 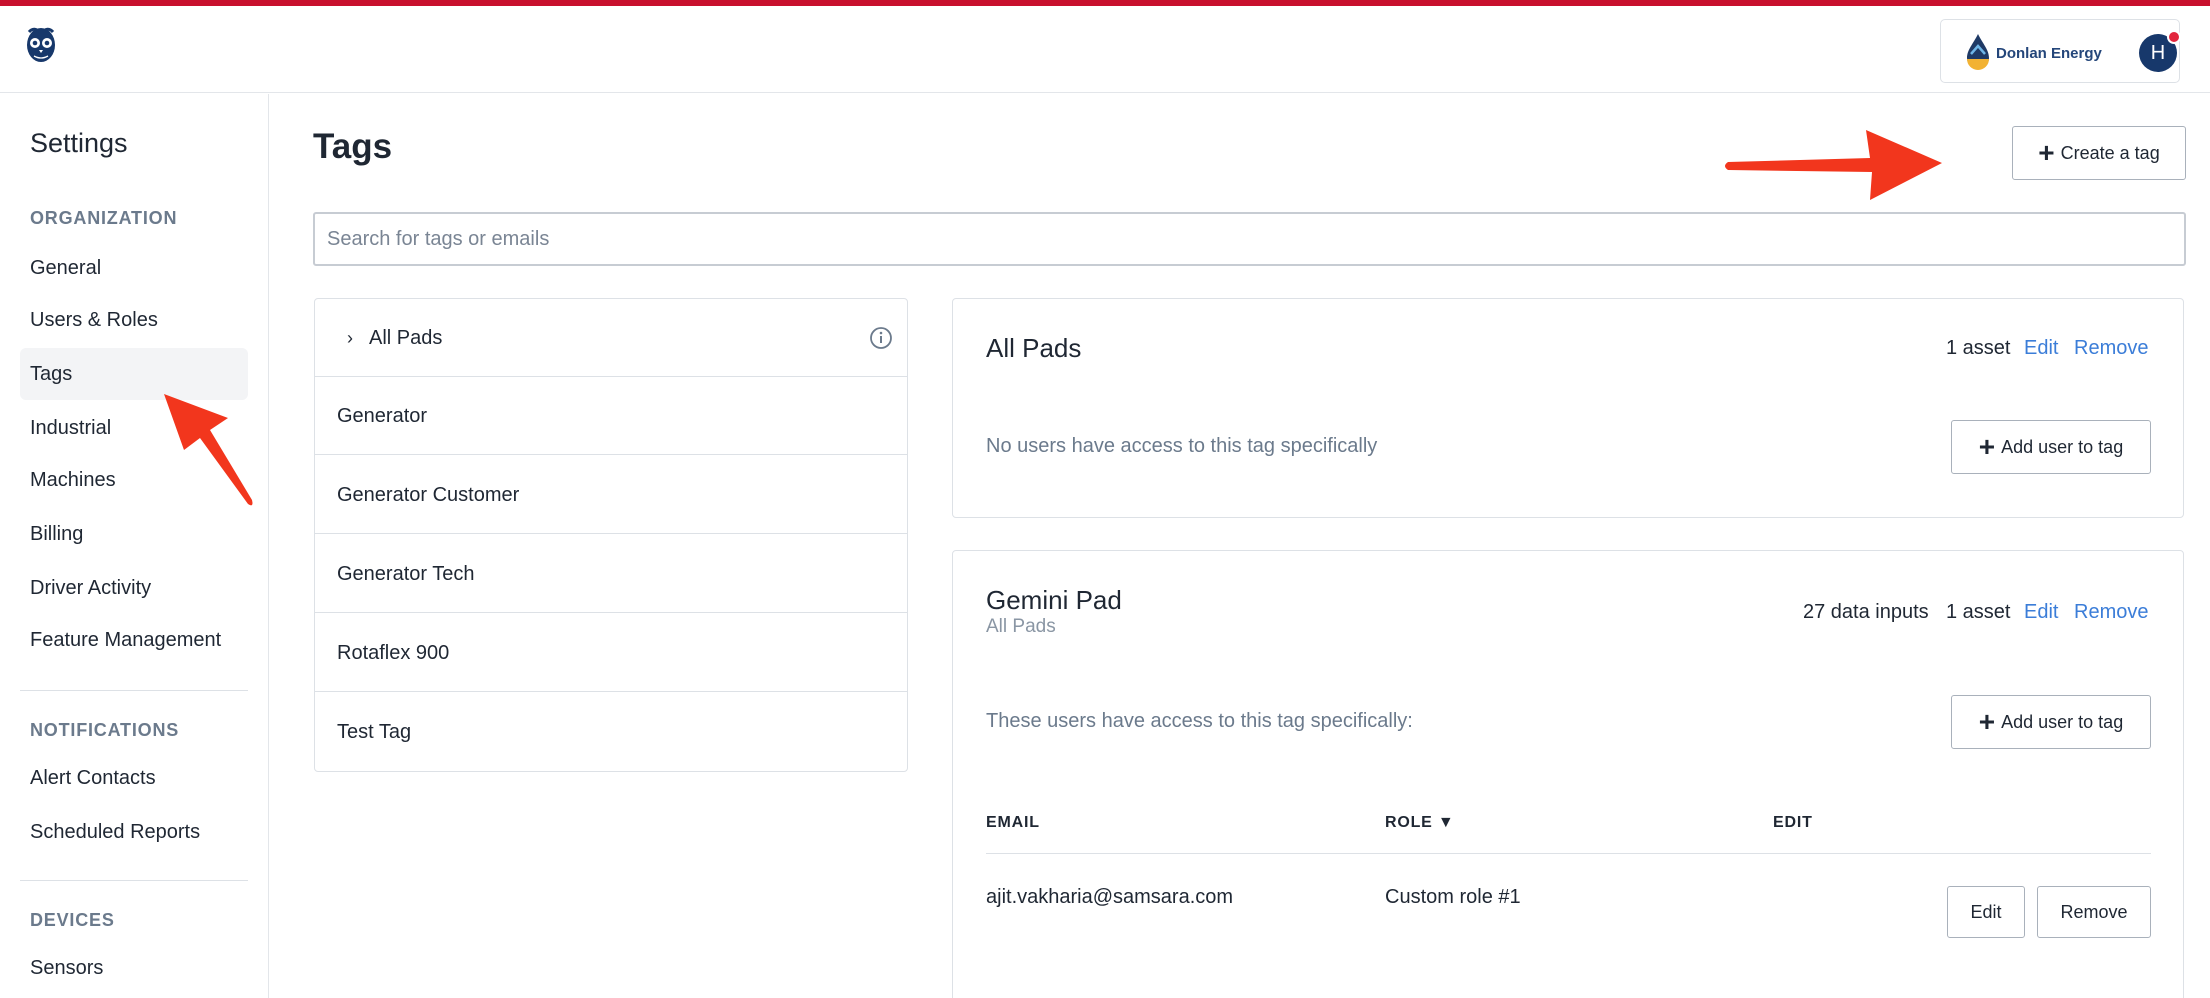 What do you see at coordinates (2174, 37) in the screenshot?
I see `notification-dot` at bounding box center [2174, 37].